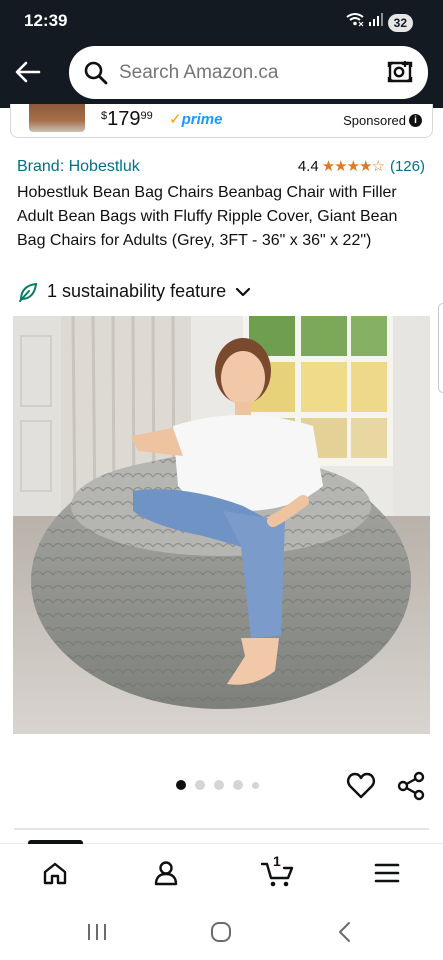 Image resolution: width=443 pixels, height=960 pixels. Describe the element at coordinates (96, 73) in the screenshot. I see `search-icon` at that location.